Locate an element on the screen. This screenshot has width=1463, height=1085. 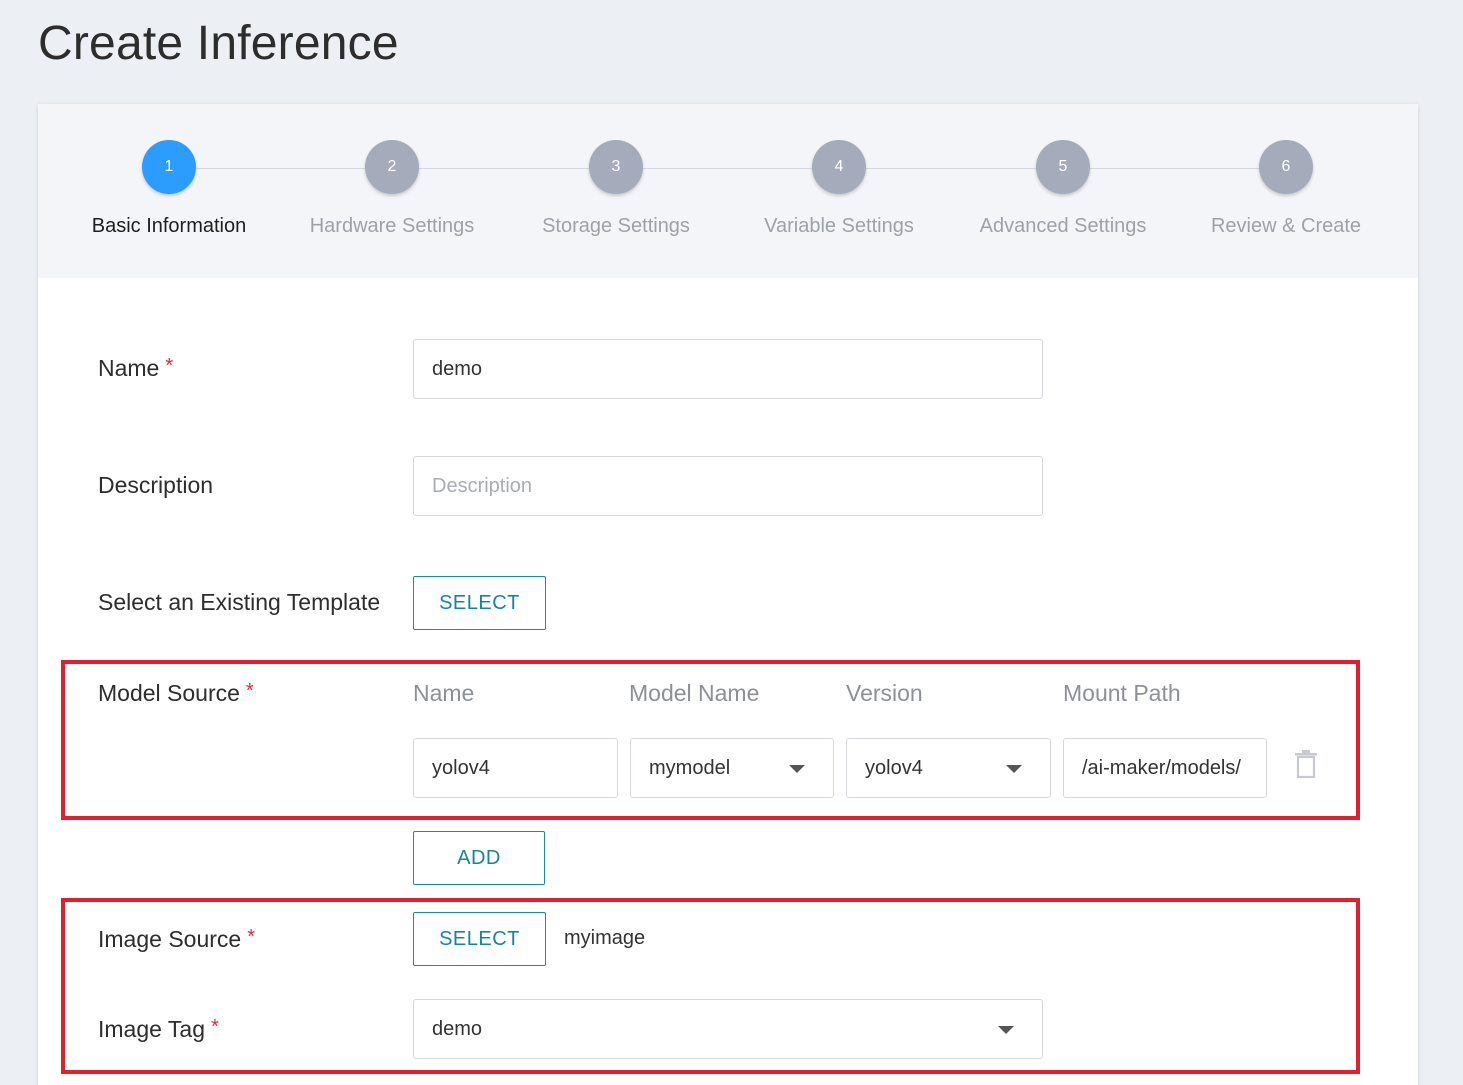
name-label: Name * is located at coordinates (135, 368).